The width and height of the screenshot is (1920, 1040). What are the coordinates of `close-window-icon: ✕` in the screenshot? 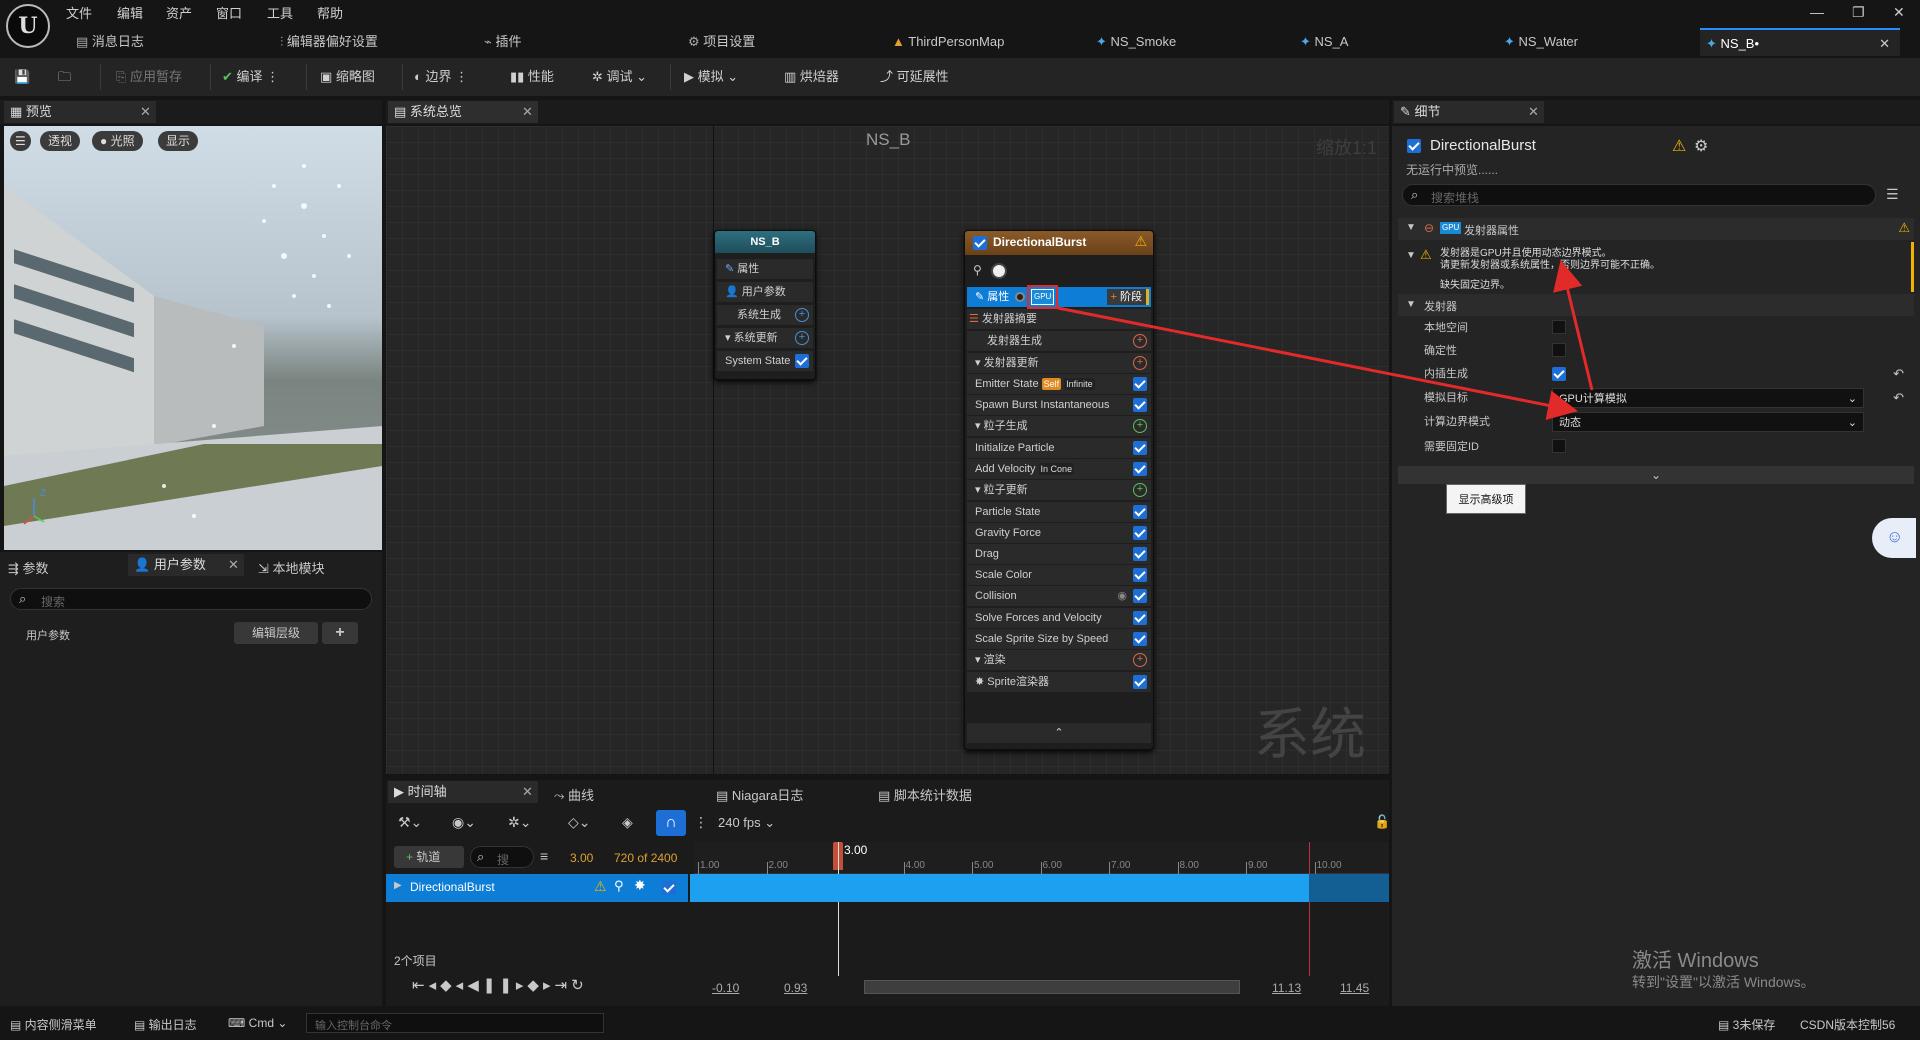 It's located at (1899, 12).